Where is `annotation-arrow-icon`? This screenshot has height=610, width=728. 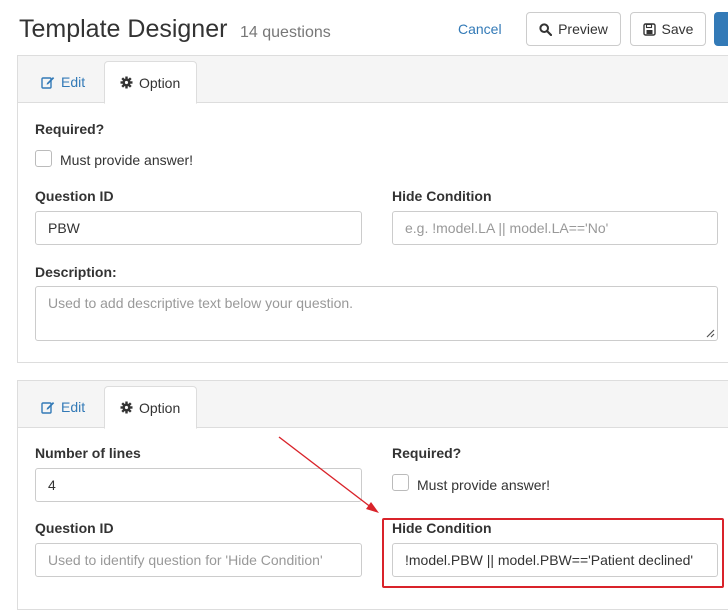 annotation-arrow-icon is located at coordinates (328, 474).